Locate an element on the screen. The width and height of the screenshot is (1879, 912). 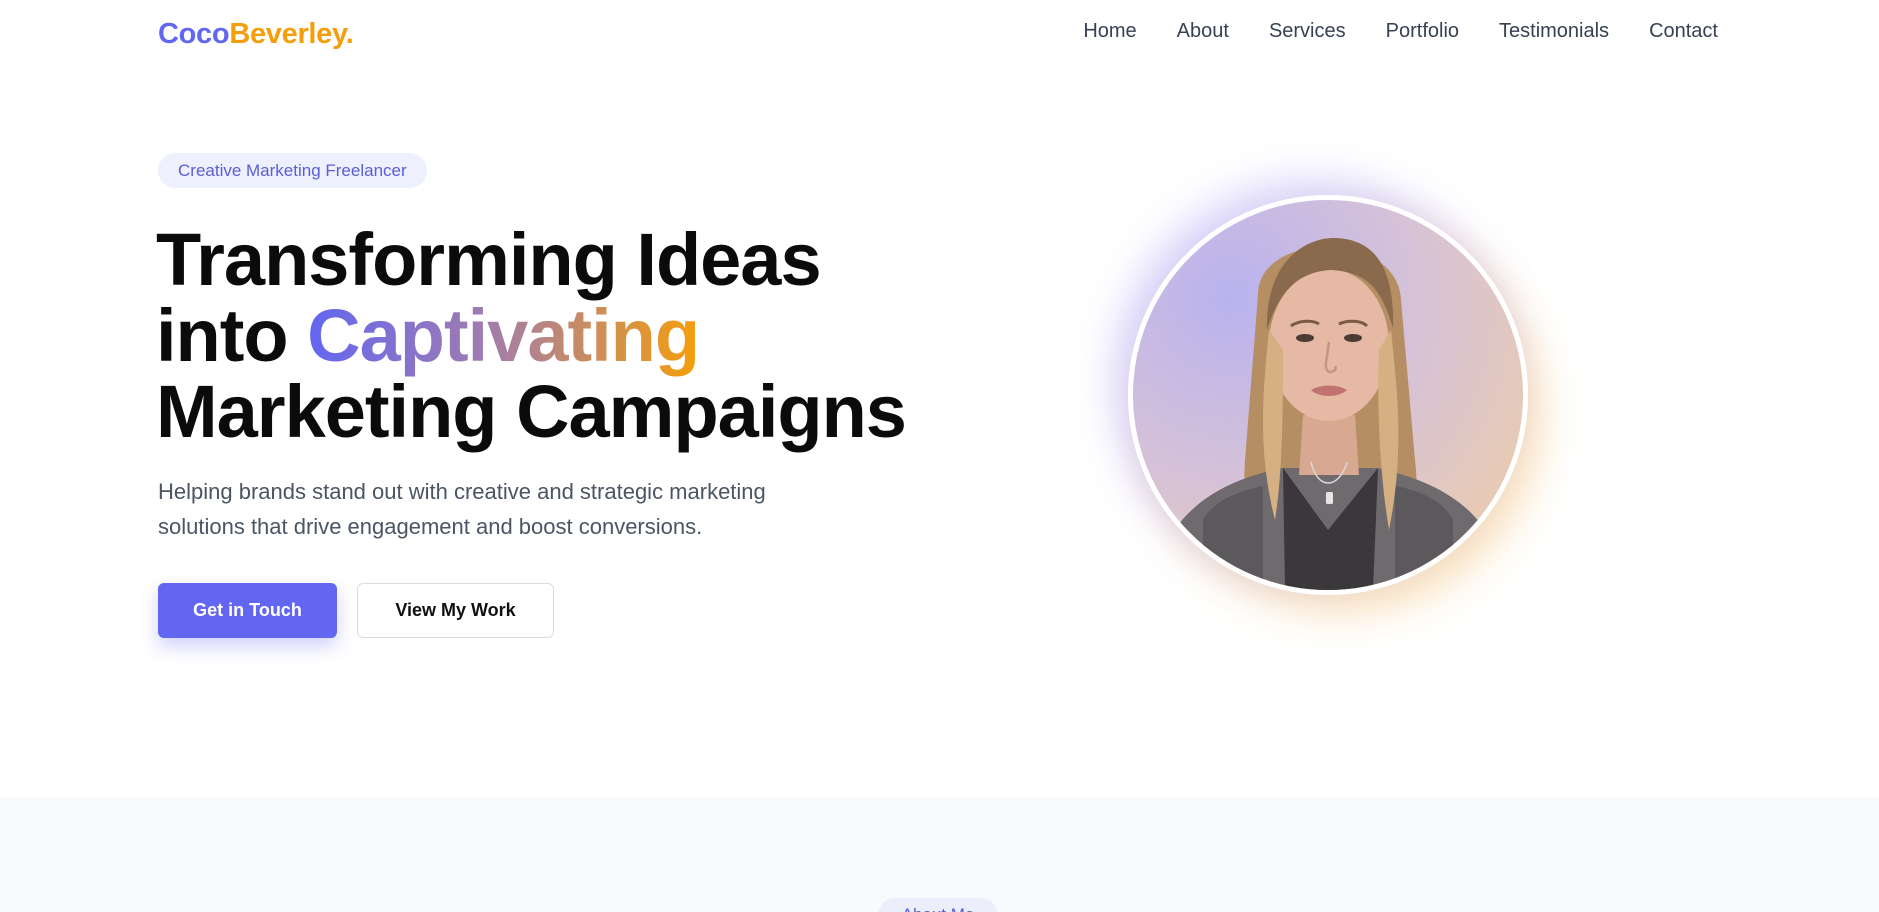
logo-part-first: Coco is located at coordinates (194, 34).